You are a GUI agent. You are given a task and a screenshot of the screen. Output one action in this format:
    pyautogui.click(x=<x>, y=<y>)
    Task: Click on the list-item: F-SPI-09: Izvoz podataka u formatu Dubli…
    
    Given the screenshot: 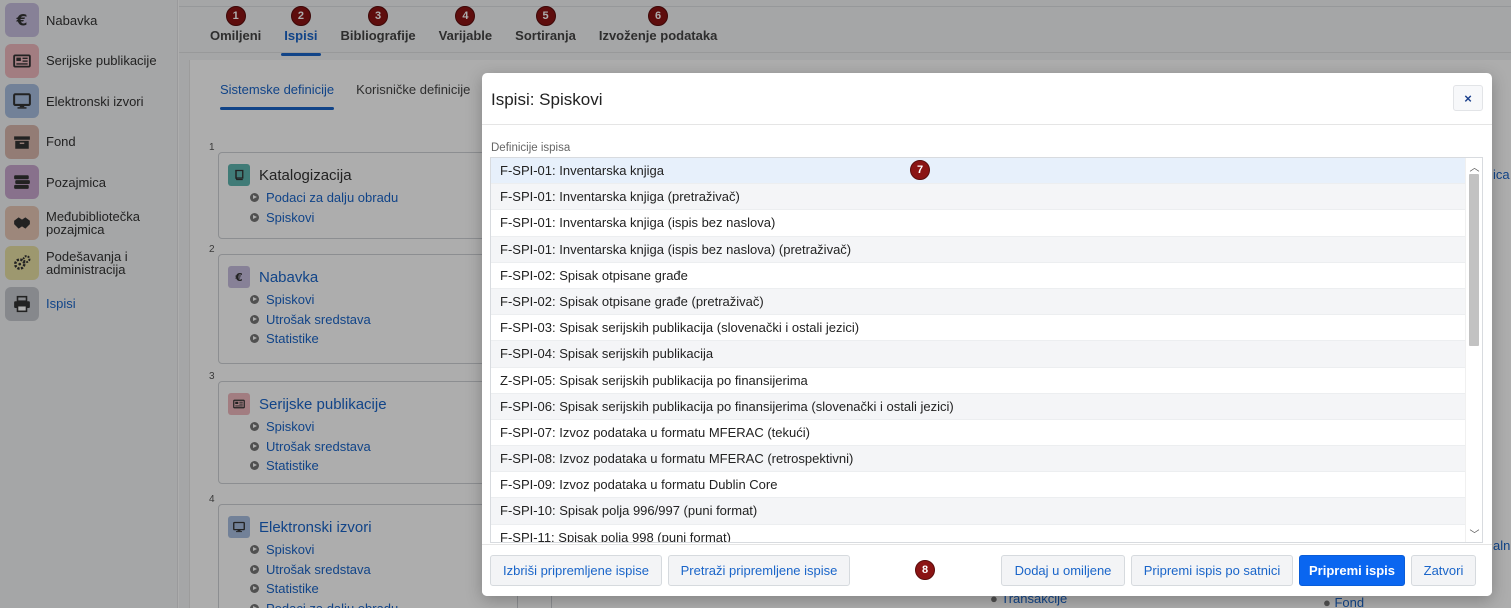 What is the action you would take?
    pyautogui.click(x=986, y=485)
    